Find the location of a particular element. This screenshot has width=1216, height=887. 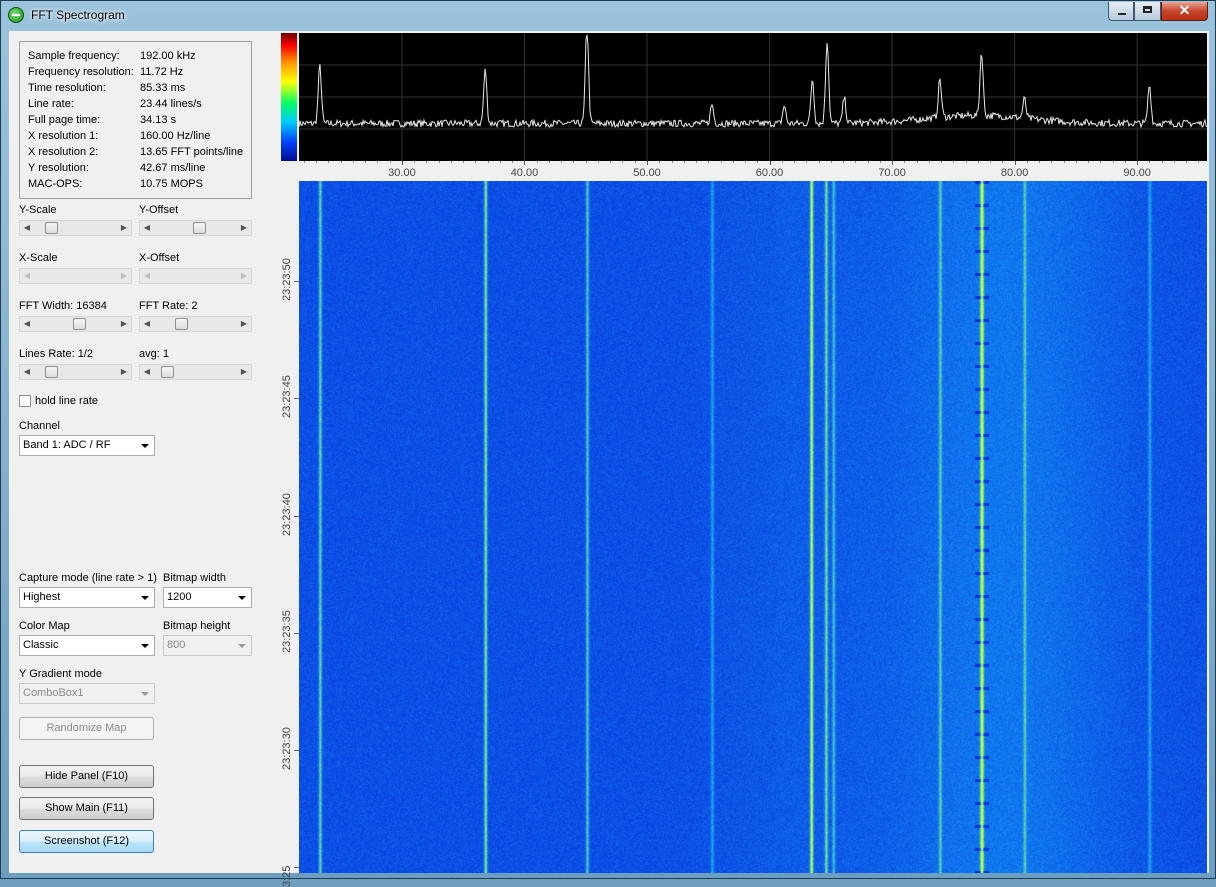

lines-rate-slider: ◀ ▶ is located at coordinates (75, 372).